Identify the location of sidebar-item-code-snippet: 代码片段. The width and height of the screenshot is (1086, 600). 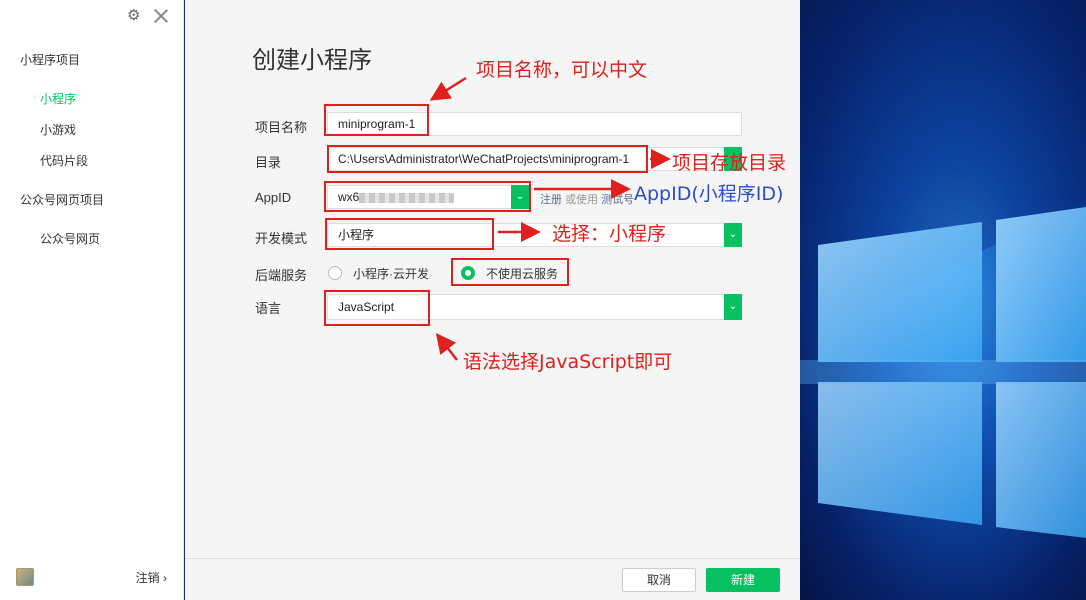
(64, 160).